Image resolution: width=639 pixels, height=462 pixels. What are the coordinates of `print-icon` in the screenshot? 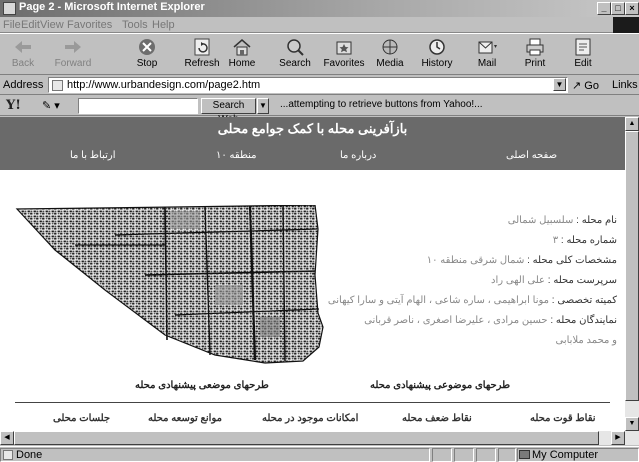 It's located at (535, 47).